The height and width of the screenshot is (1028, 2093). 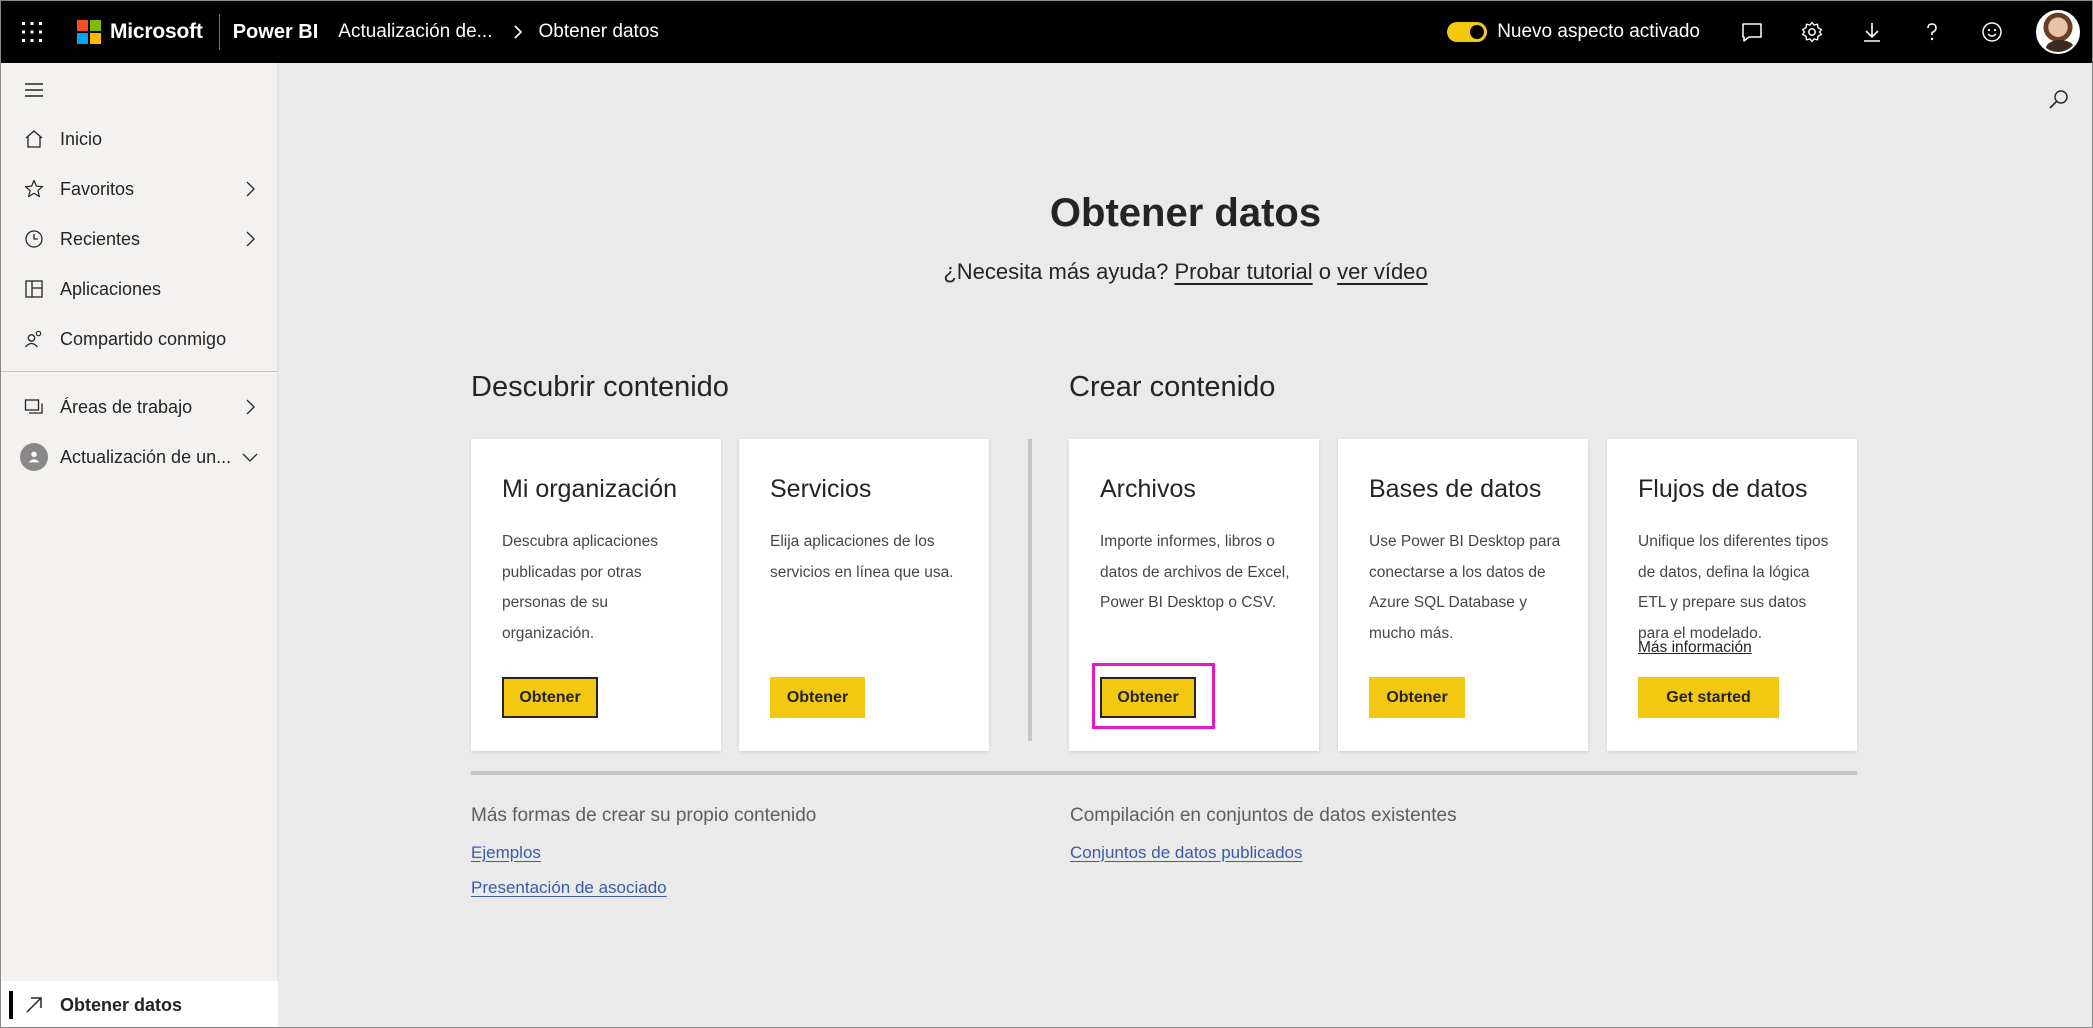 What do you see at coordinates (34, 339) in the screenshot?
I see `shared-icon` at bounding box center [34, 339].